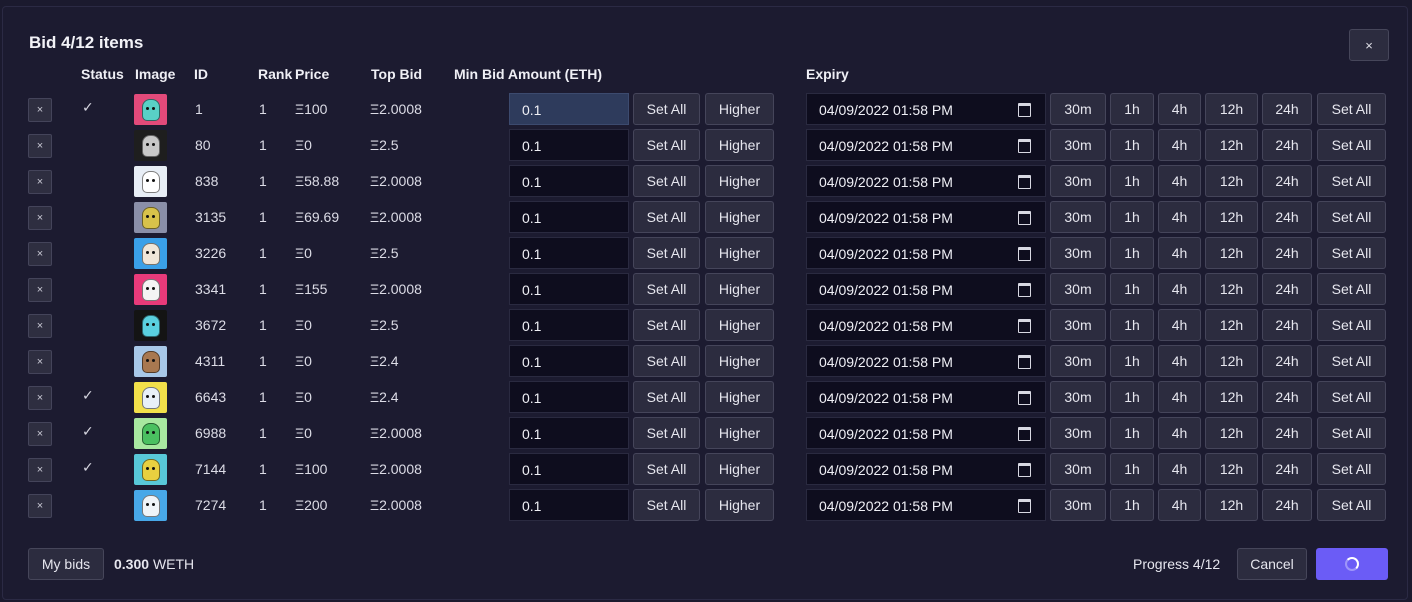 The image size is (1412, 602). What do you see at coordinates (1369, 45) in the screenshot?
I see `close-button: ×` at bounding box center [1369, 45].